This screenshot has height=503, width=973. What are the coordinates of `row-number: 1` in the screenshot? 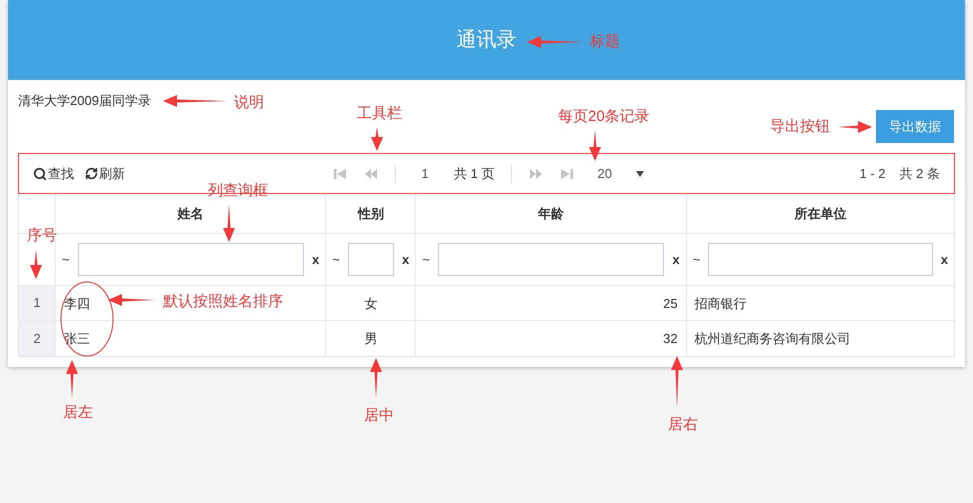 It's located at (37, 303).